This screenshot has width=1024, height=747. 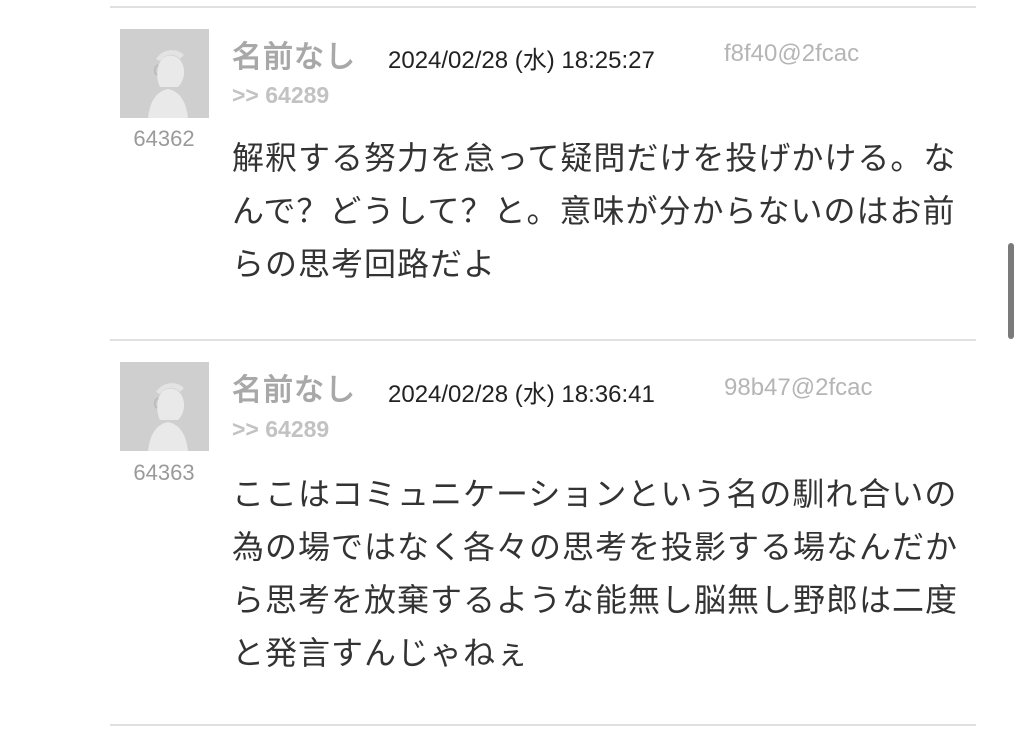 What do you see at coordinates (792, 53) in the screenshot?
I see `poster-id: f8f40@2fcac` at bounding box center [792, 53].